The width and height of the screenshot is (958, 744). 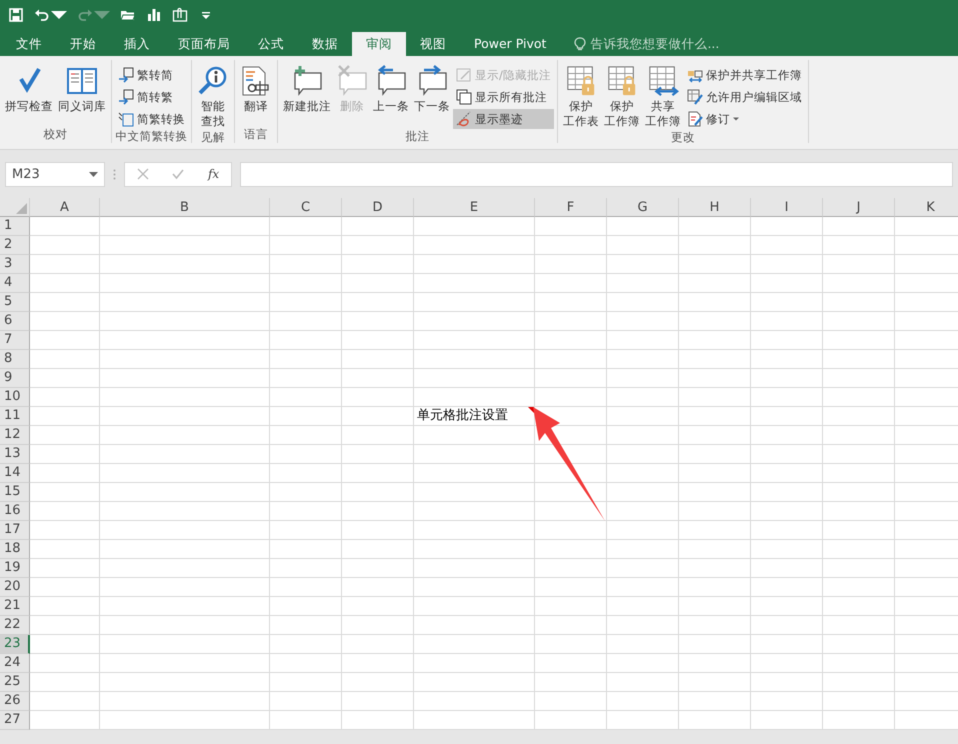 I want to click on column-header: H, so click(x=715, y=207).